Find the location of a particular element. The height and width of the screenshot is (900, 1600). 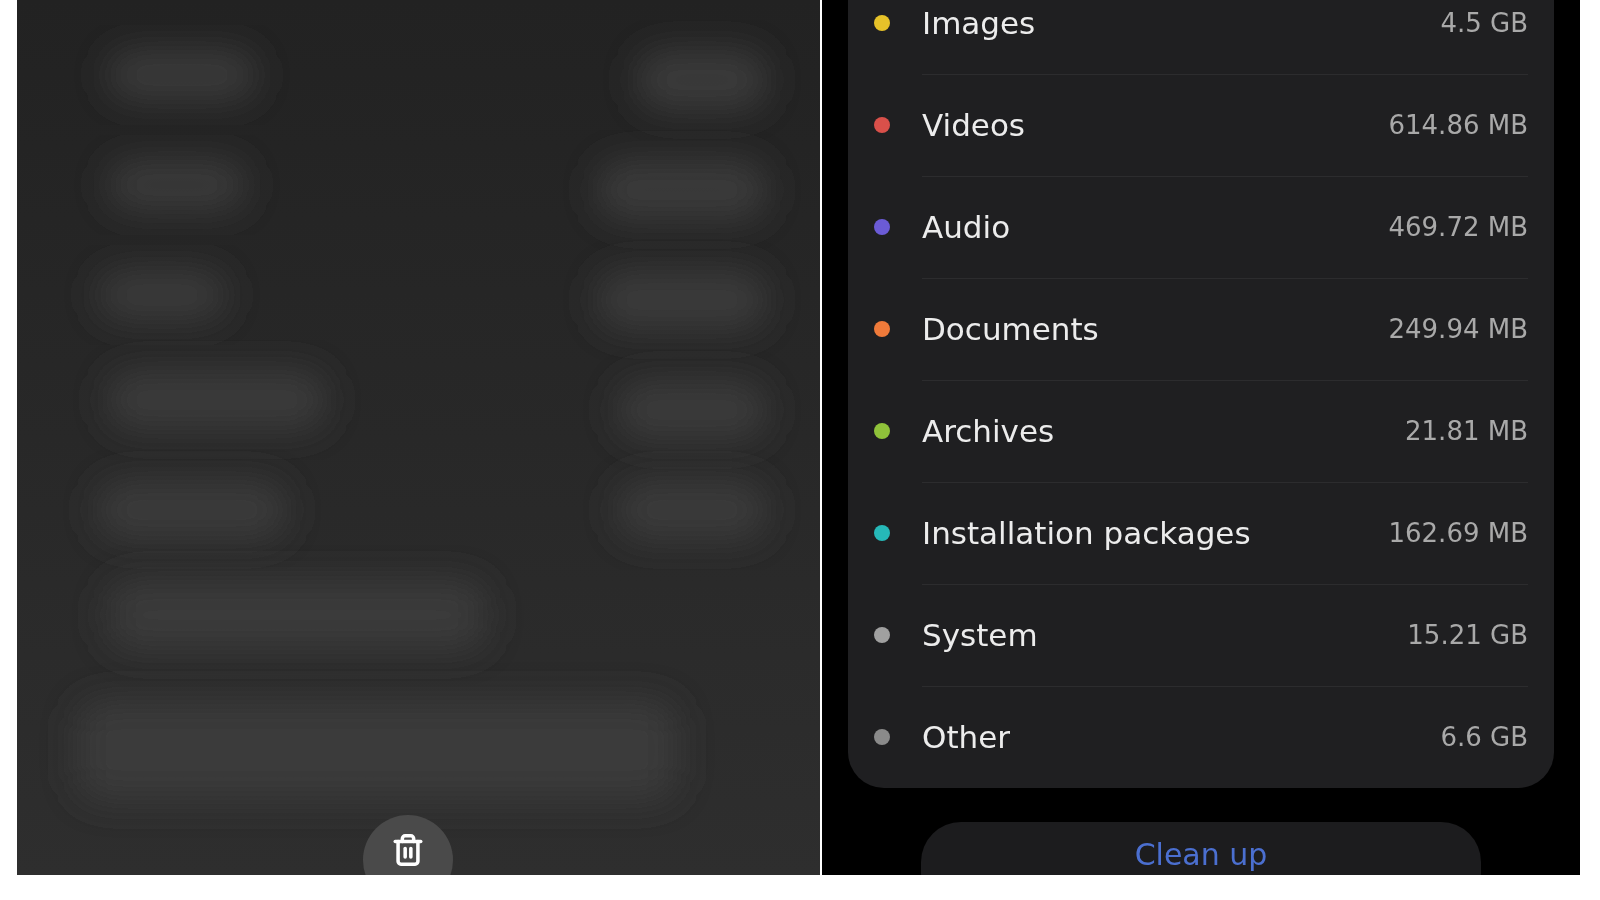

category-name: System is located at coordinates (980, 636).